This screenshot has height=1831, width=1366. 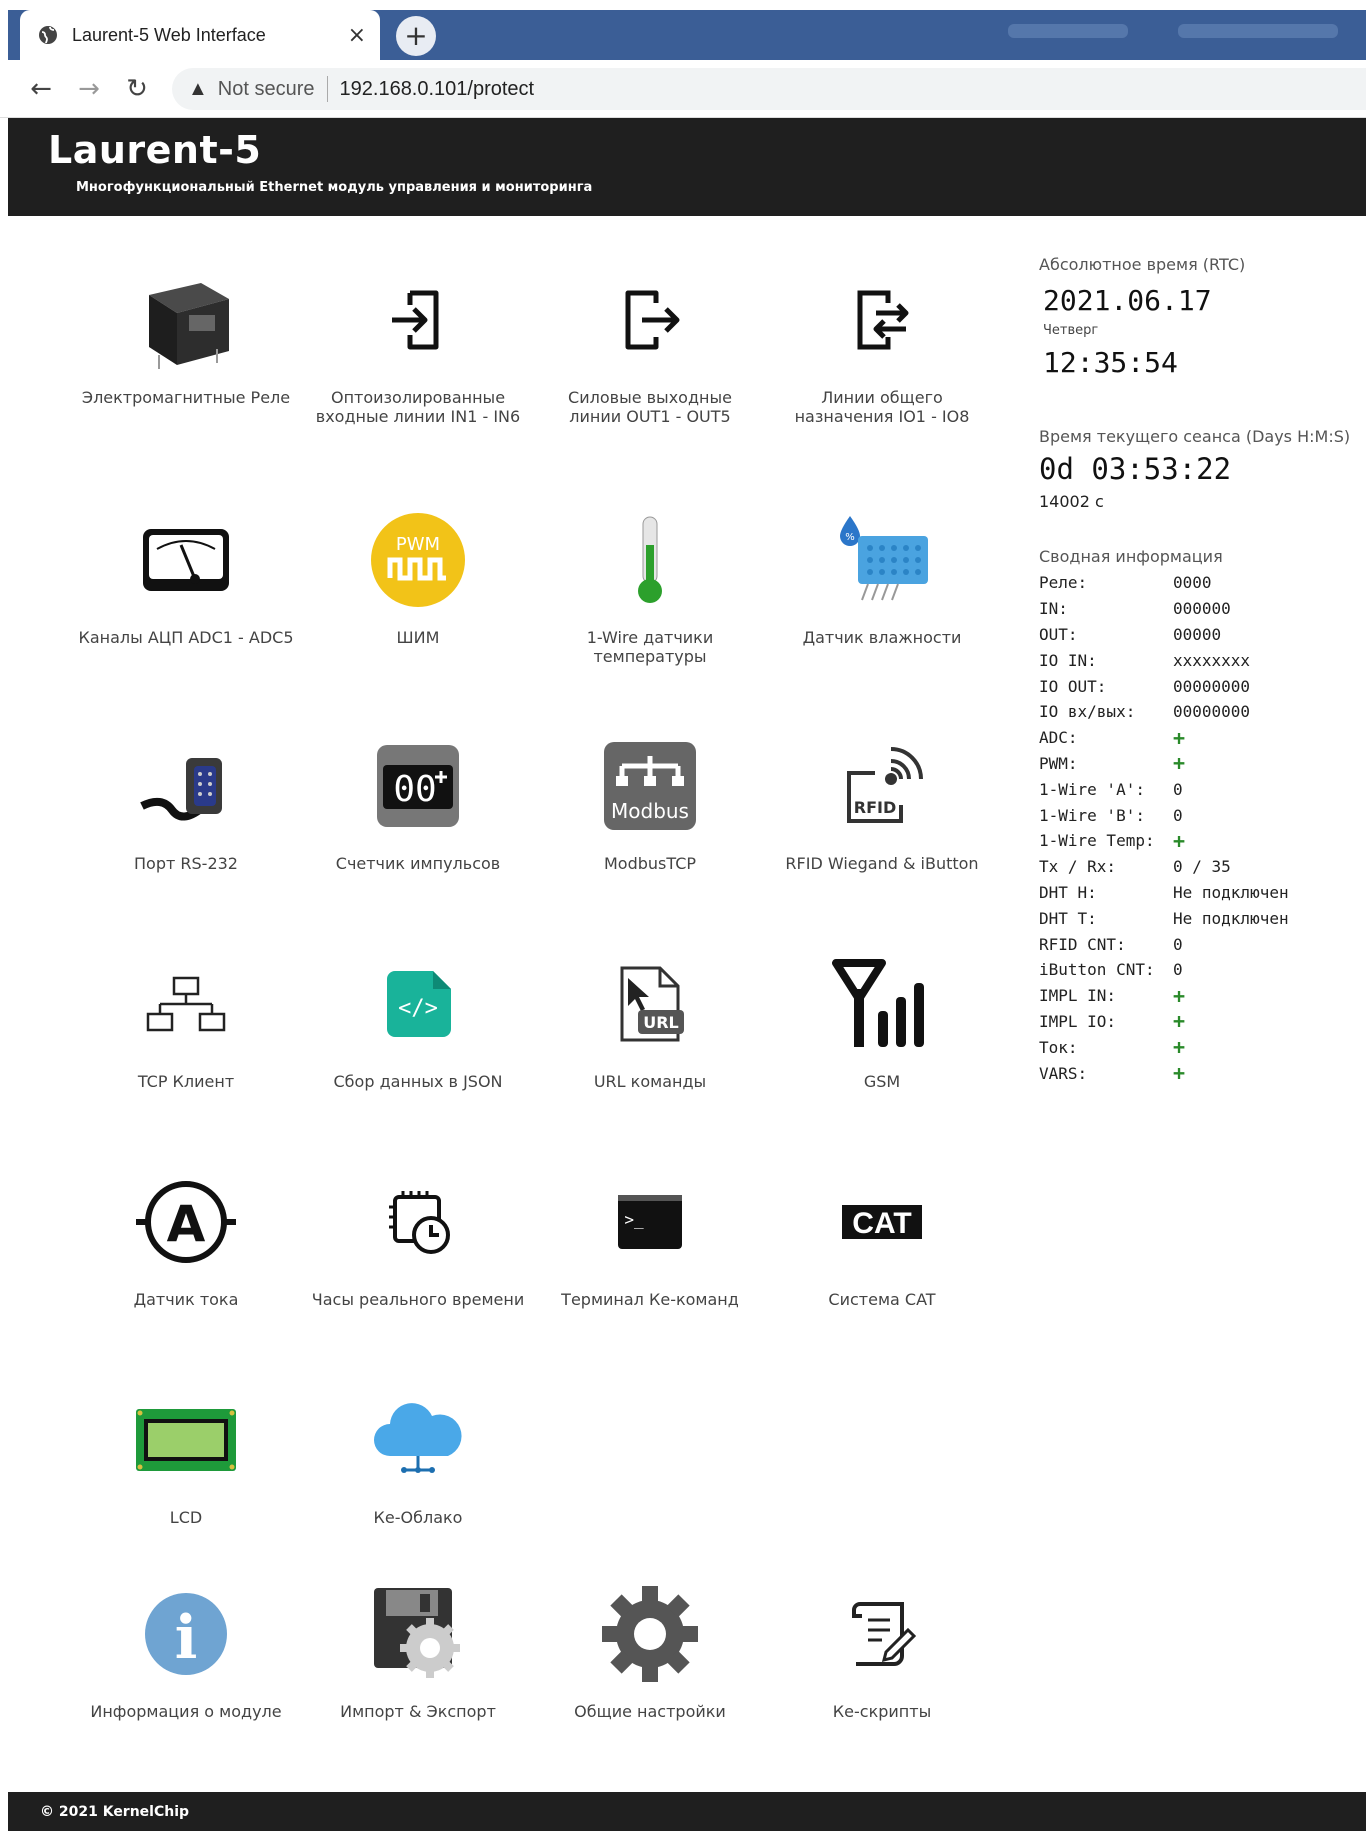 What do you see at coordinates (89, 89) in the screenshot?
I see `forward-button: →` at bounding box center [89, 89].